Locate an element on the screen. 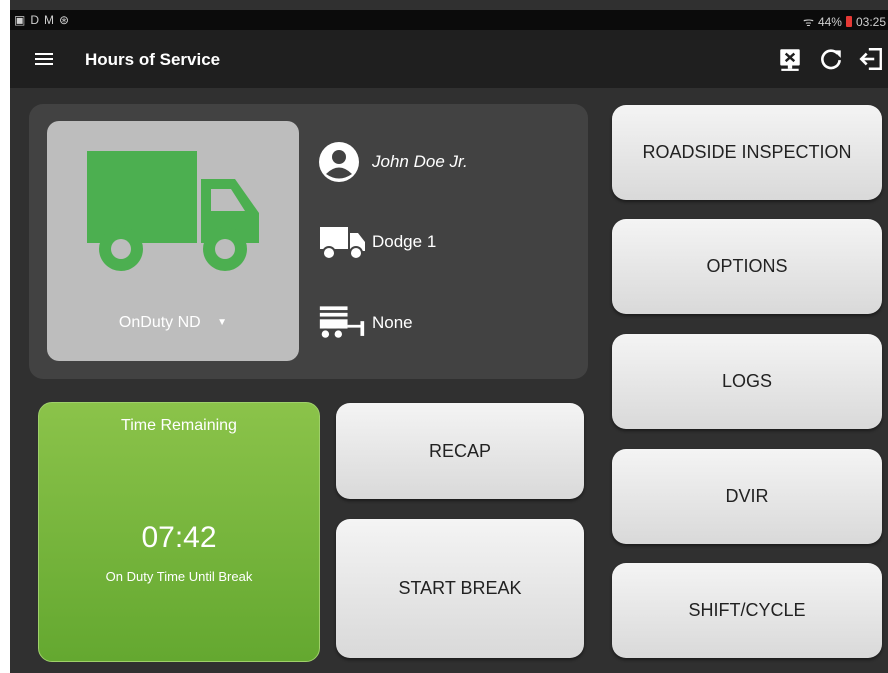 The height and width of the screenshot is (673, 888). duty-status-label: OnDuty ND is located at coordinates (159, 322).